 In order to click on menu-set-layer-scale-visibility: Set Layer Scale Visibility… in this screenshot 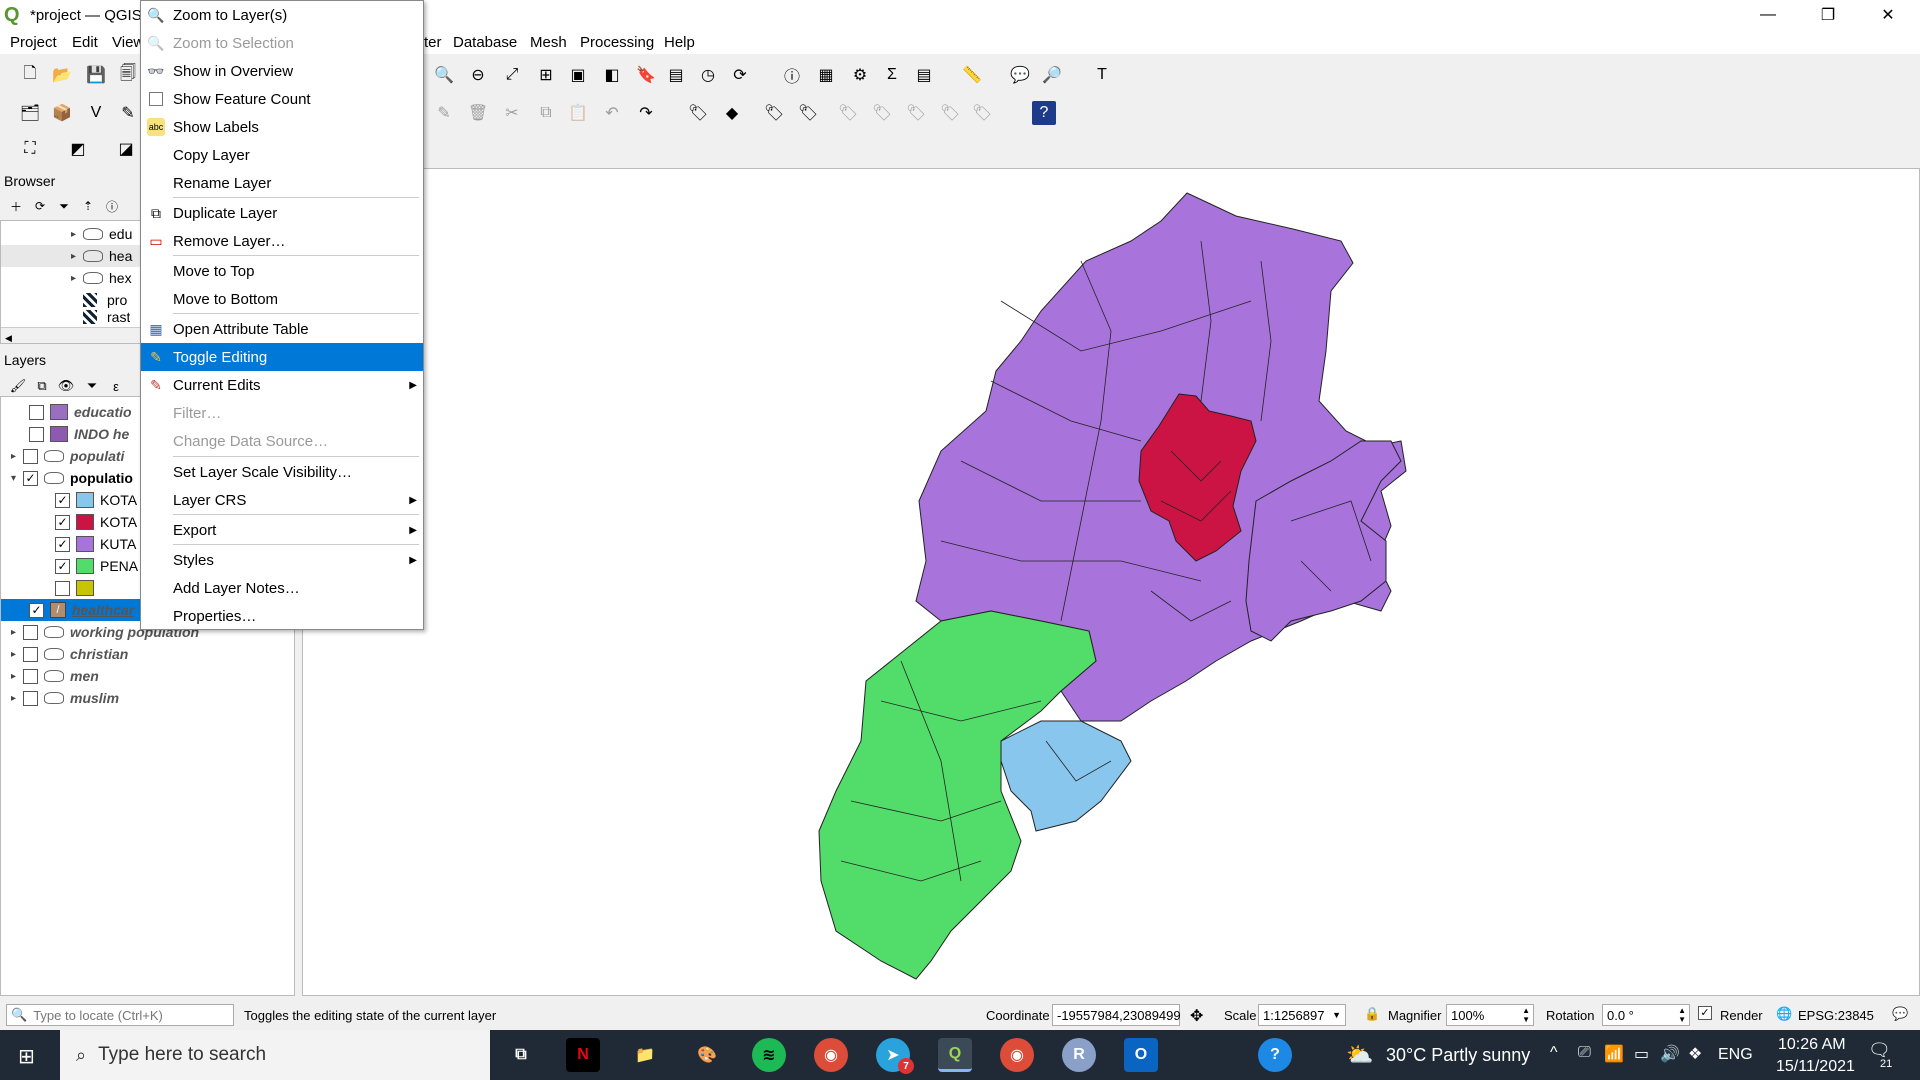, I will do `click(282, 472)`.